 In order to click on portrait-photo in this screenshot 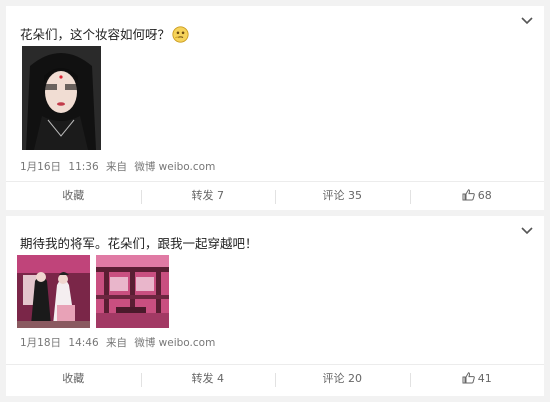, I will do `click(61, 98)`.